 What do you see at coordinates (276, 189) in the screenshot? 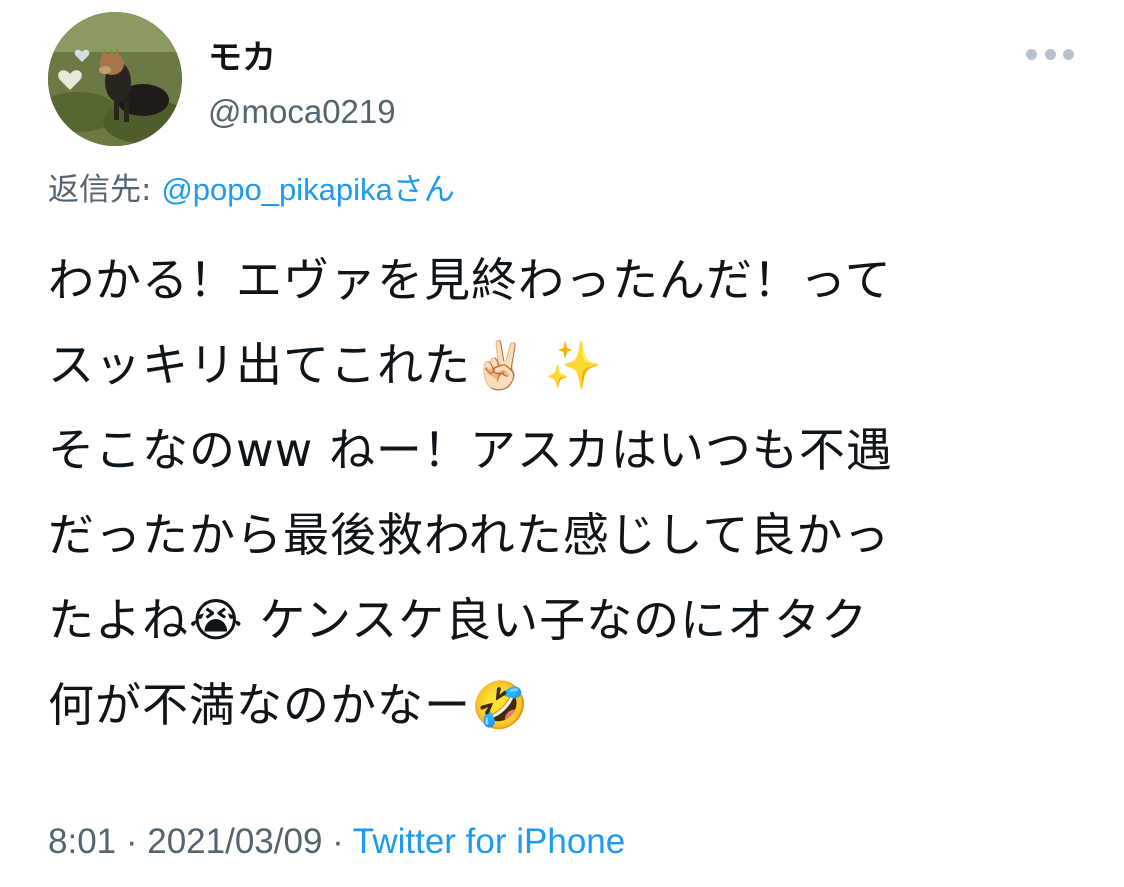
I see `reply-mention-link: @popo_pikapika` at bounding box center [276, 189].